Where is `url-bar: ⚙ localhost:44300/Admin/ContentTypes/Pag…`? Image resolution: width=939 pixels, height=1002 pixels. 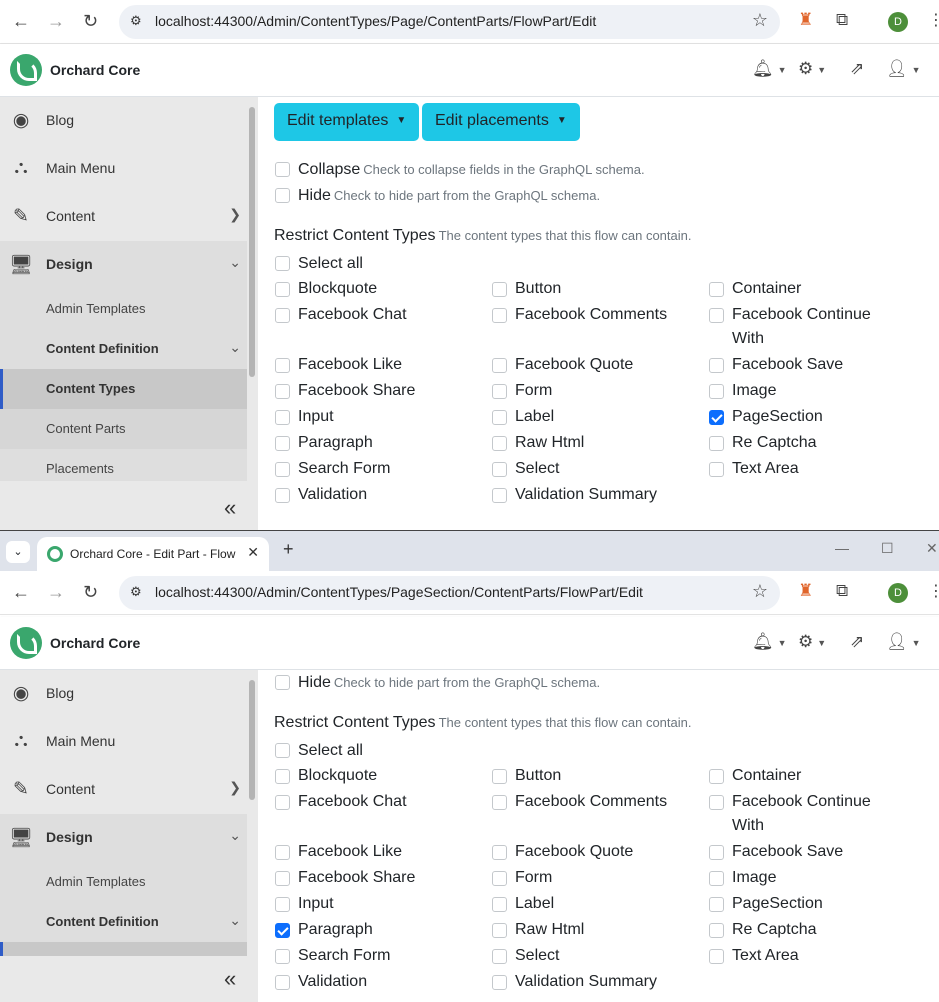
url-bar: ⚙ localhost:44300/Admin/ContentTypes/Pag… is located at coordinates (449, 593).